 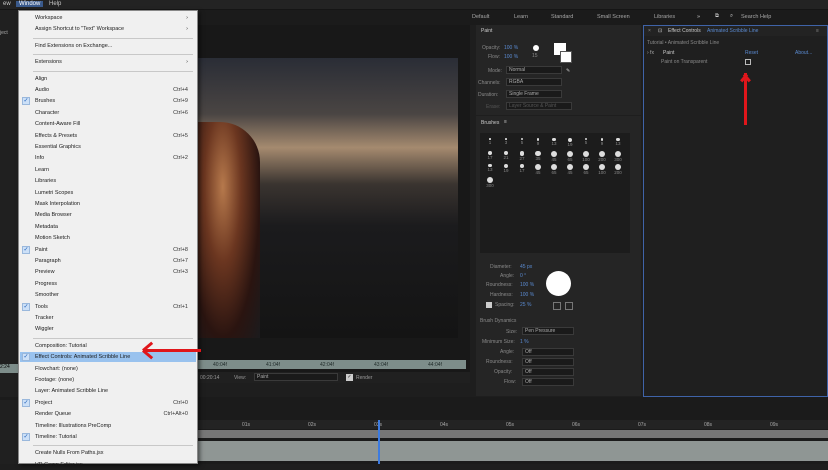 I want to click on brush-tip: 35, so click(x=538, y=157).